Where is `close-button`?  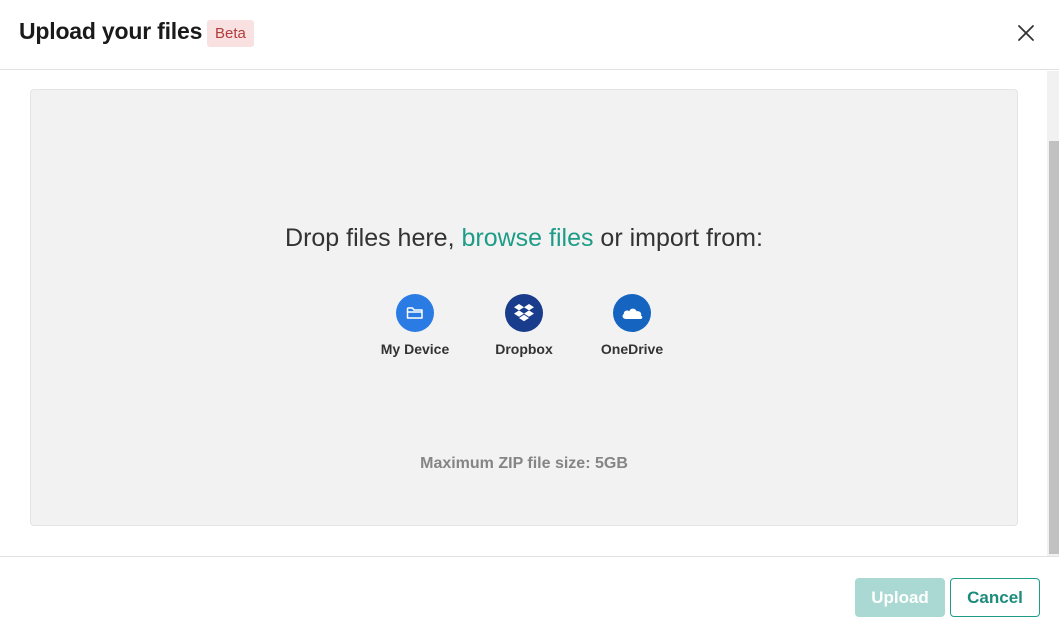
close-button is located at coordinates (1026, 33).